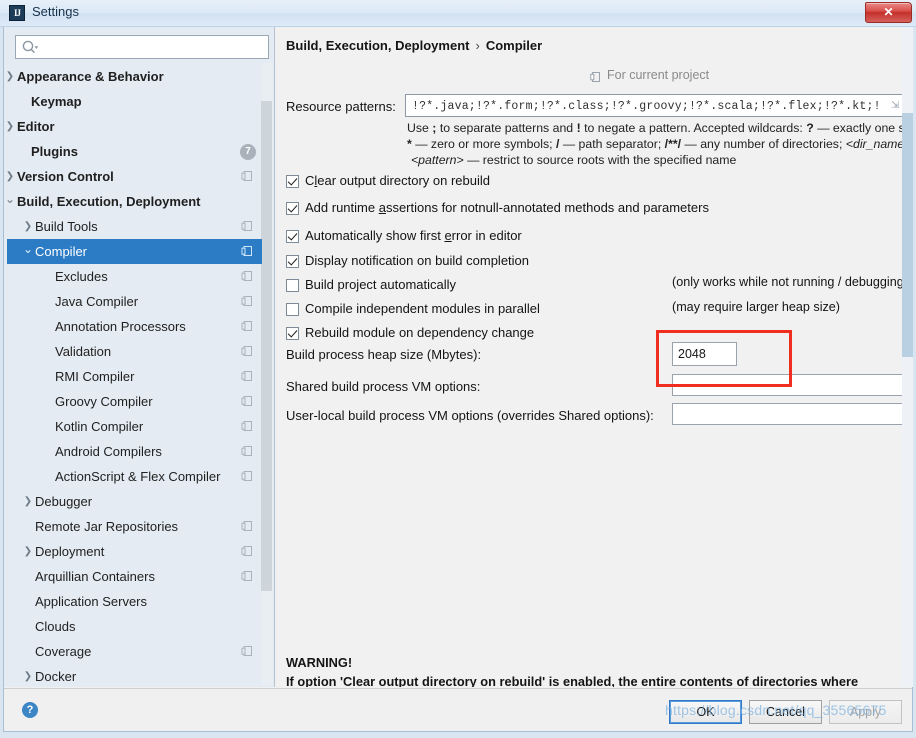 The width and height of the screenshot is (916, 738). What do you see at coordinates (134, 126) in the screenshot?
I see `sidebar-item-editor: ❯Editor` at bounding box center [134, 126].